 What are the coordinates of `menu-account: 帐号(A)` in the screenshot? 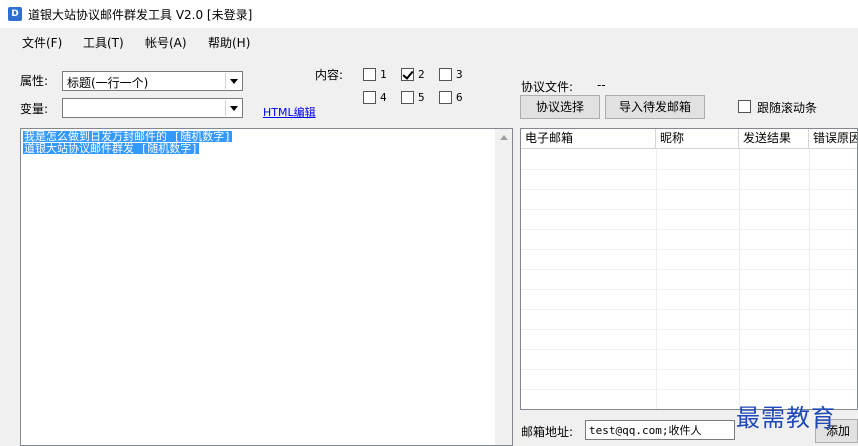 It's located at (166, 42).